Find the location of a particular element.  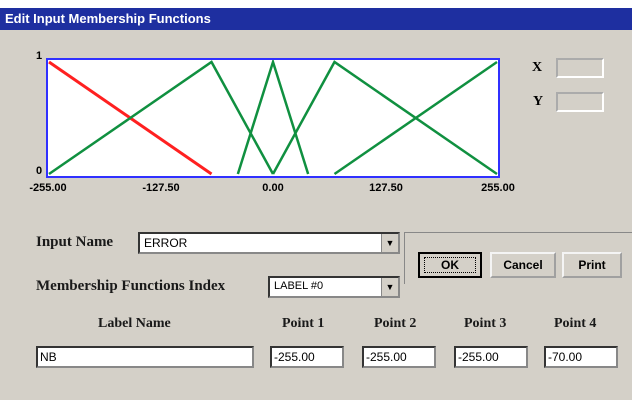

point3-input: -255.00 is located at coordinates (491, 357).